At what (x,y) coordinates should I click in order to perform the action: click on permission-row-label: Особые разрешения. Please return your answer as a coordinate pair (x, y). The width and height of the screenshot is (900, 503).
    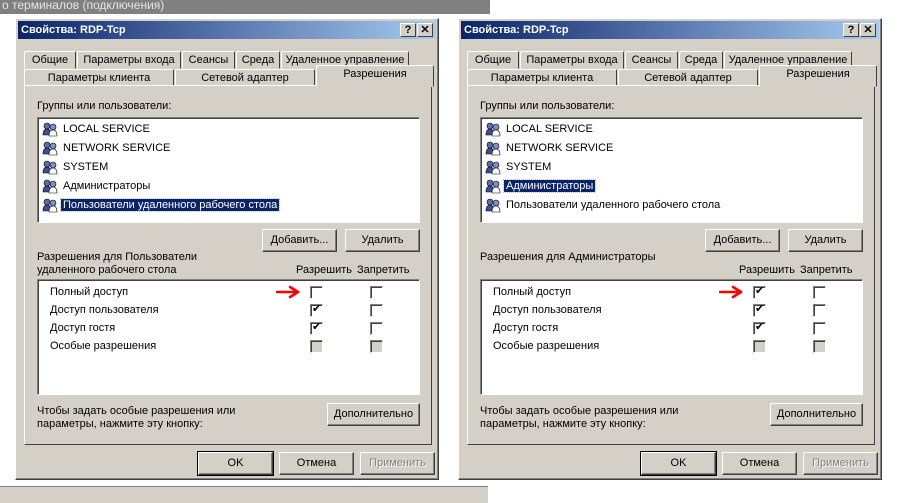
    Looking at the image, I should click on (103, 346).